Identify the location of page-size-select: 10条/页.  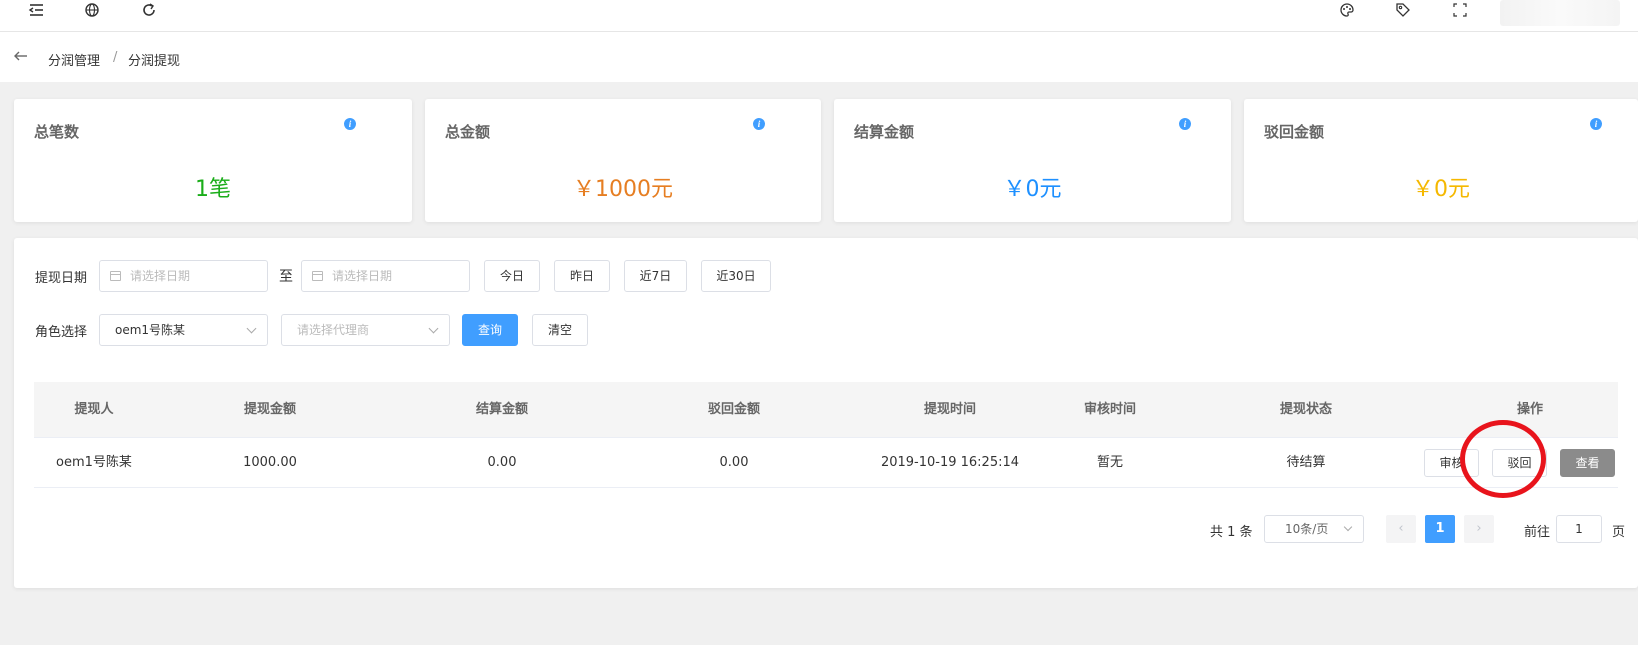
(1314, 529).